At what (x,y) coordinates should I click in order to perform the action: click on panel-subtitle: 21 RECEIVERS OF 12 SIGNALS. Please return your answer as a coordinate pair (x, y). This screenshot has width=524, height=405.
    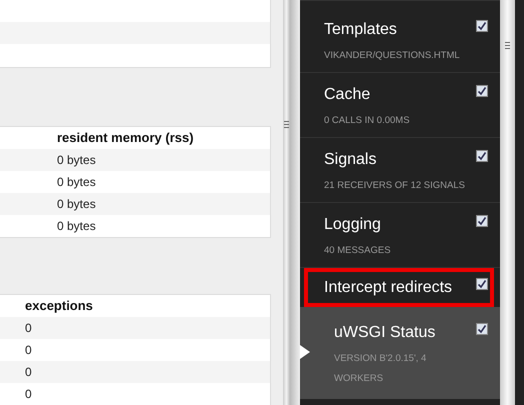
    Looking at the image, I should click on (394, 186).